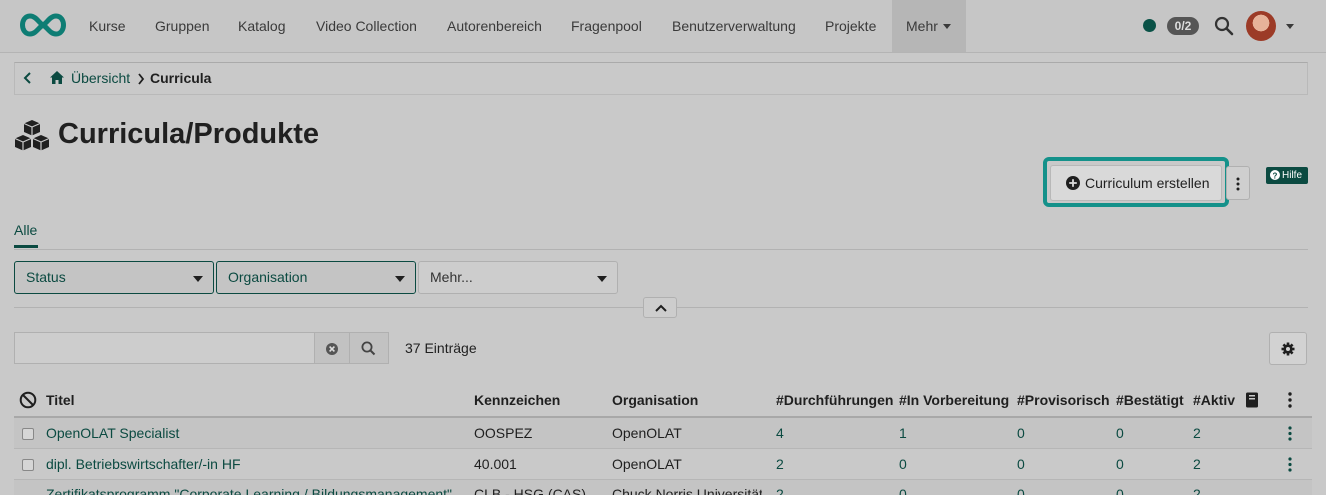 This screenshot has width=1326, height=495. What do you see at coordinates (189, 134) in the screenshot?
I see `page-title: Curricula/Produkte` at bounding box center [189, 134].